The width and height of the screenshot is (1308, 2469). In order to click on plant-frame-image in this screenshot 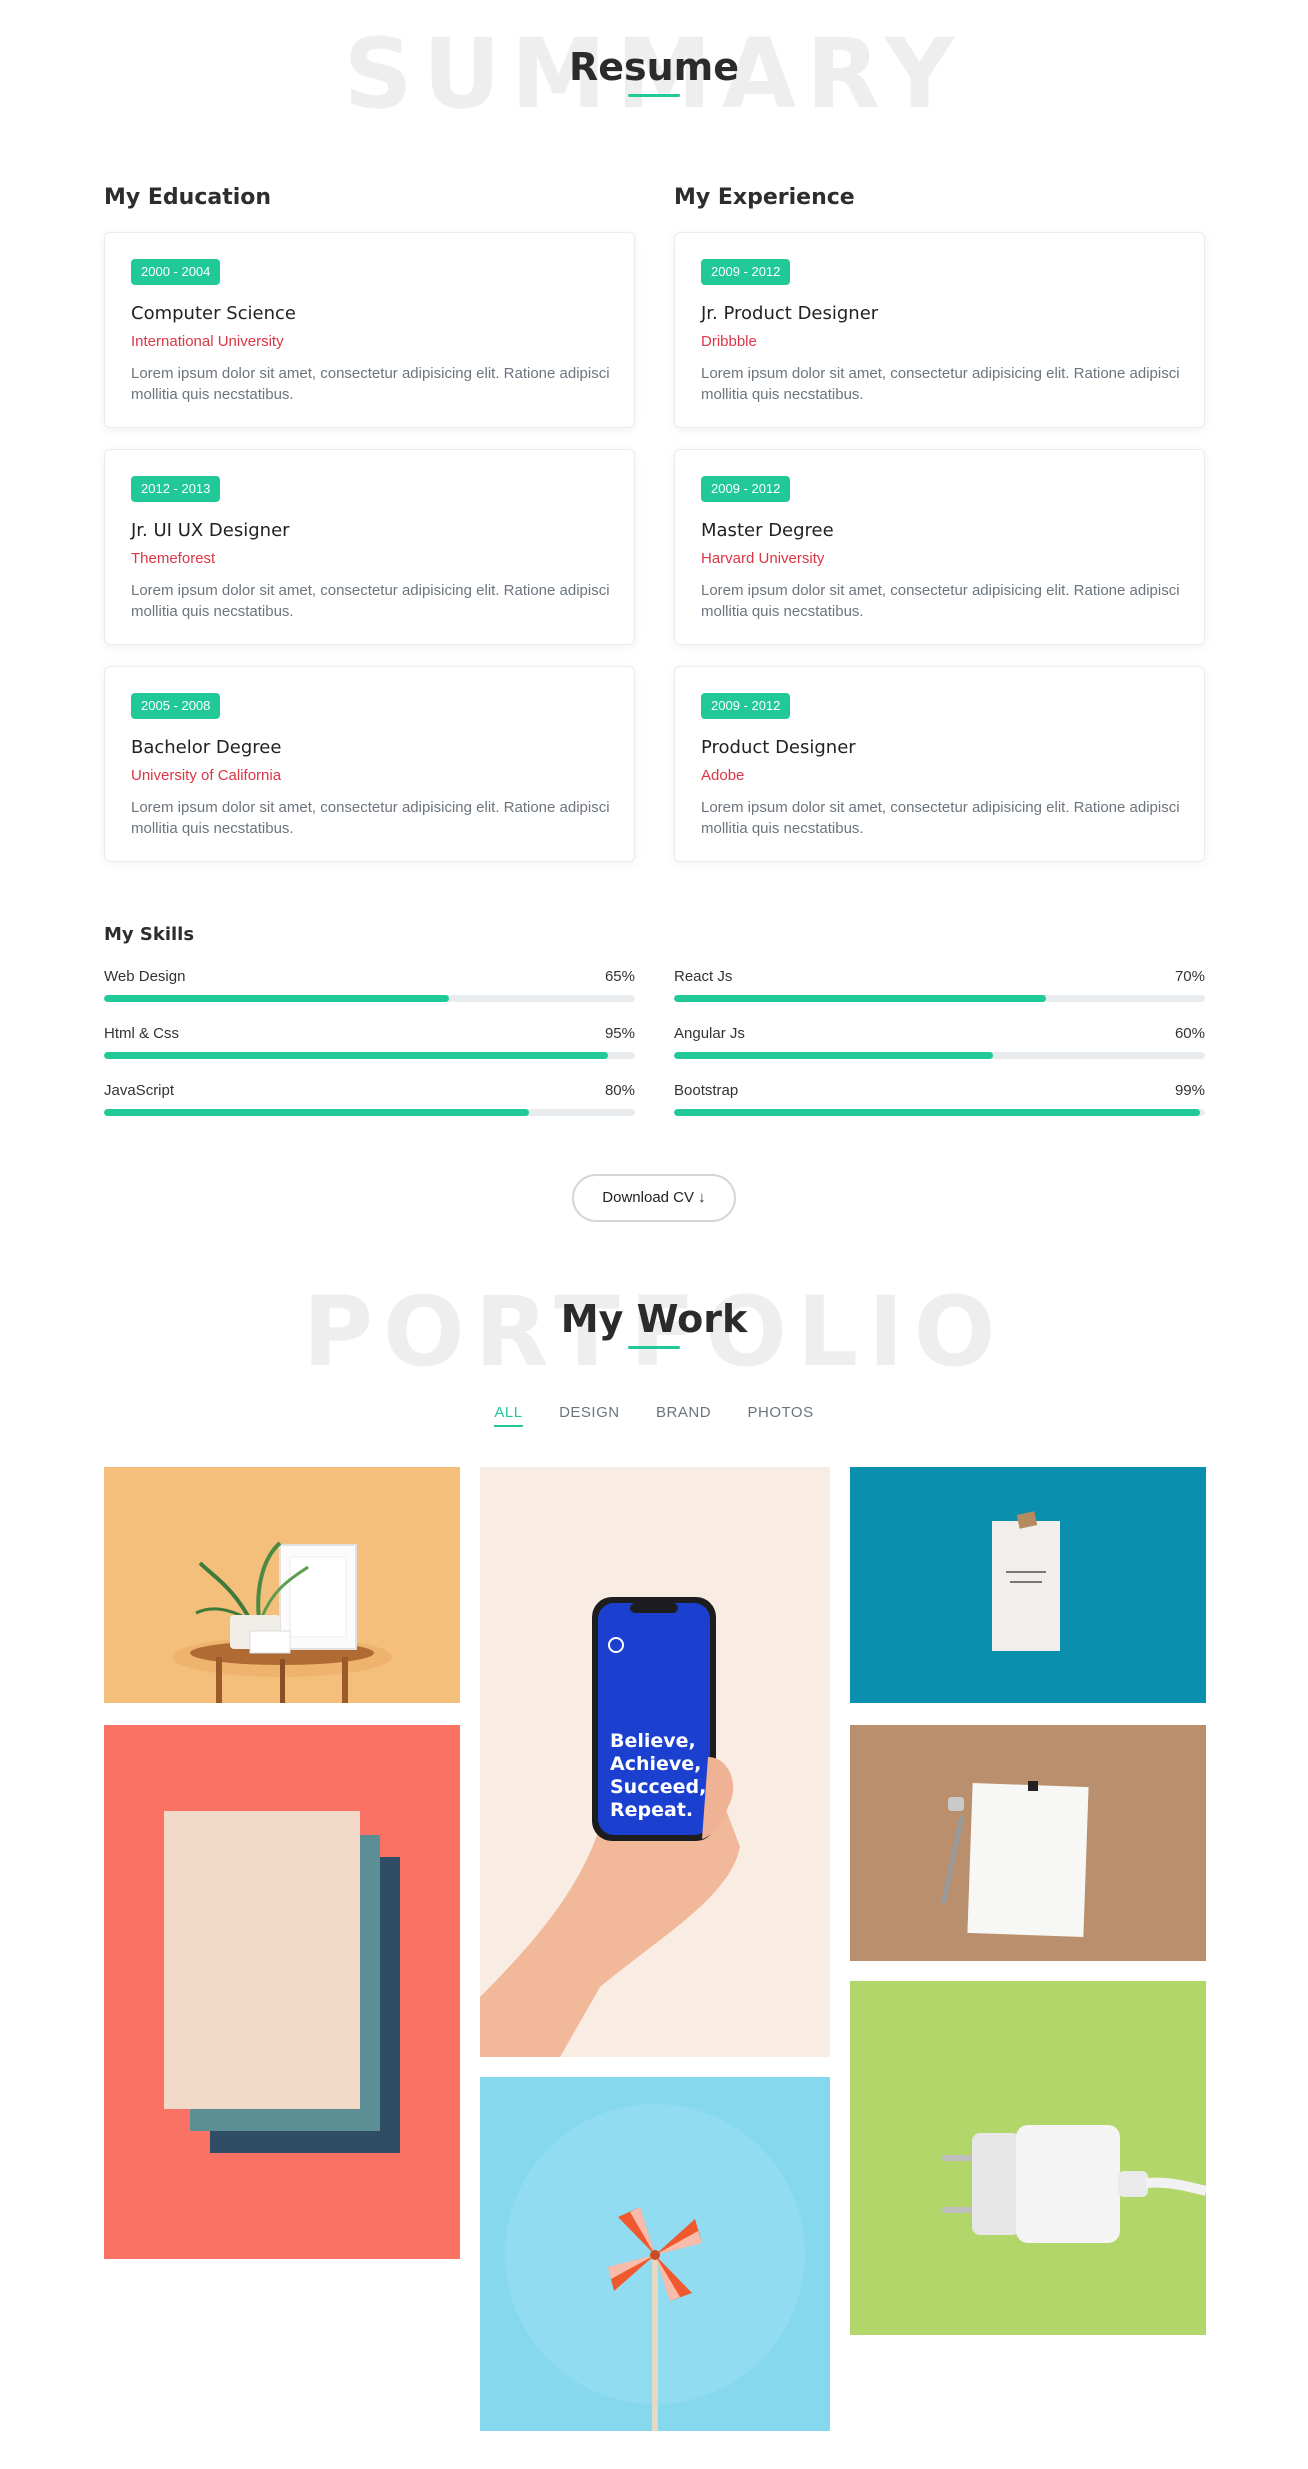, I will do `click(282, 1585)`.